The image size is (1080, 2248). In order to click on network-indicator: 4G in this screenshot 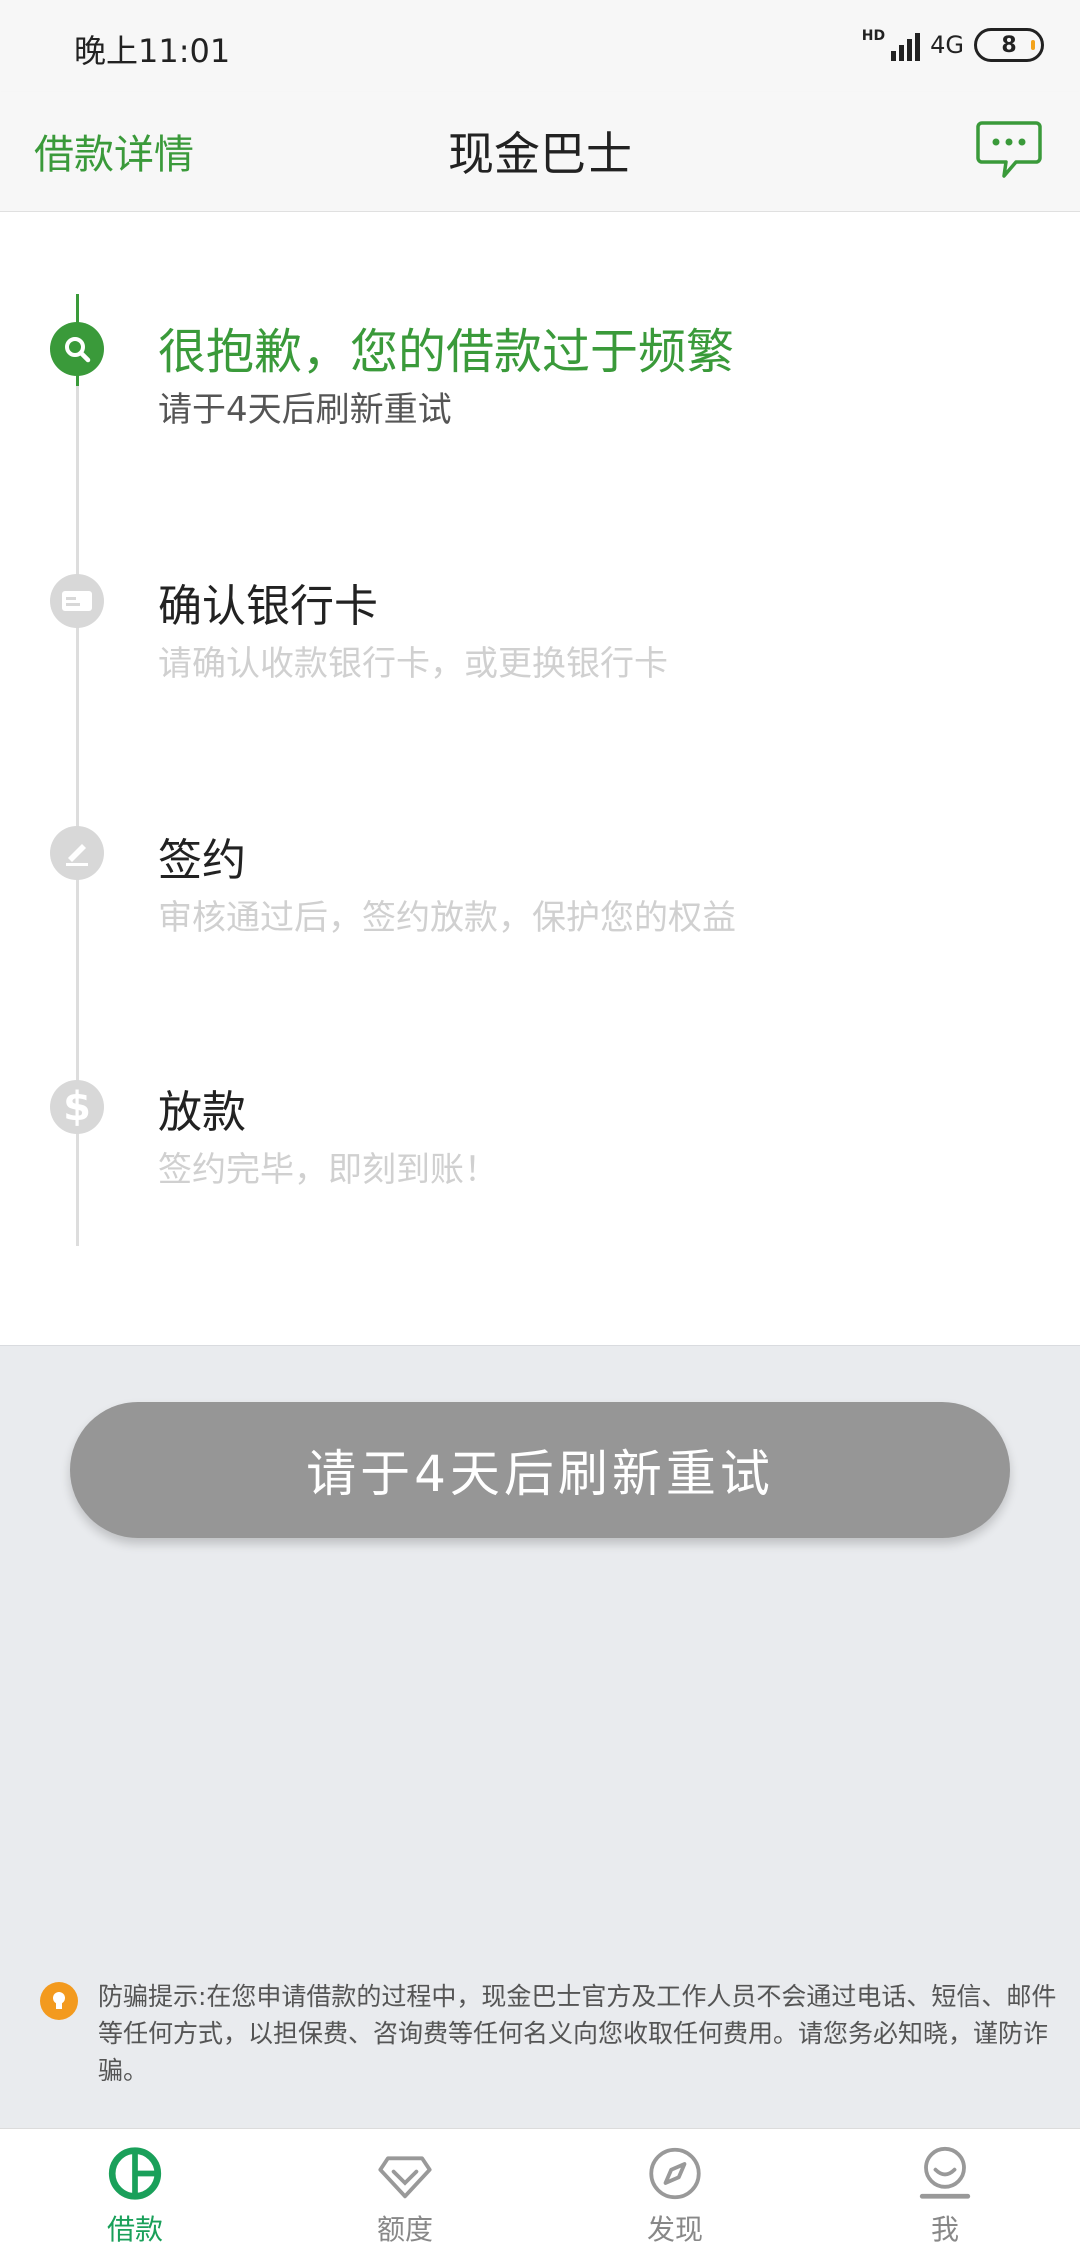, I will do `click(947, 45)`.